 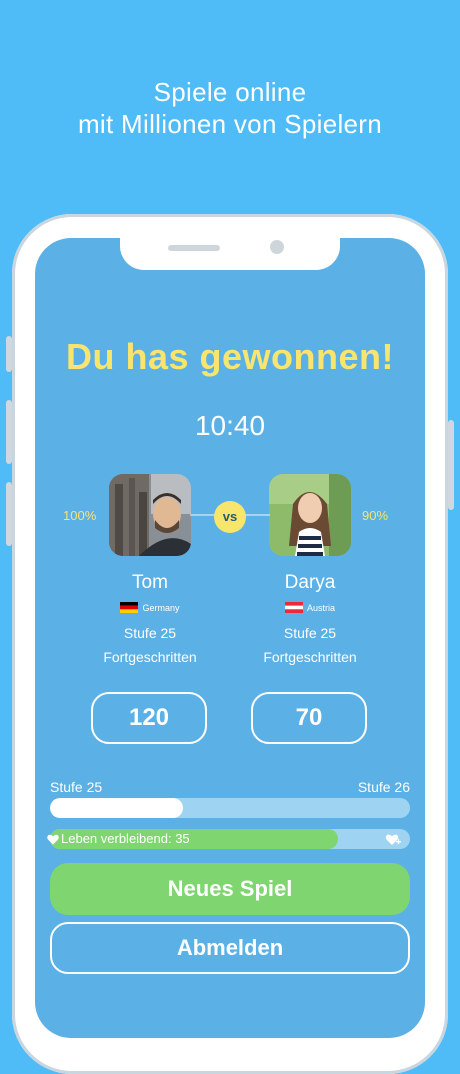 I want to click on player-1-rank: Fortgeschritten, so click(x=150, y=657).